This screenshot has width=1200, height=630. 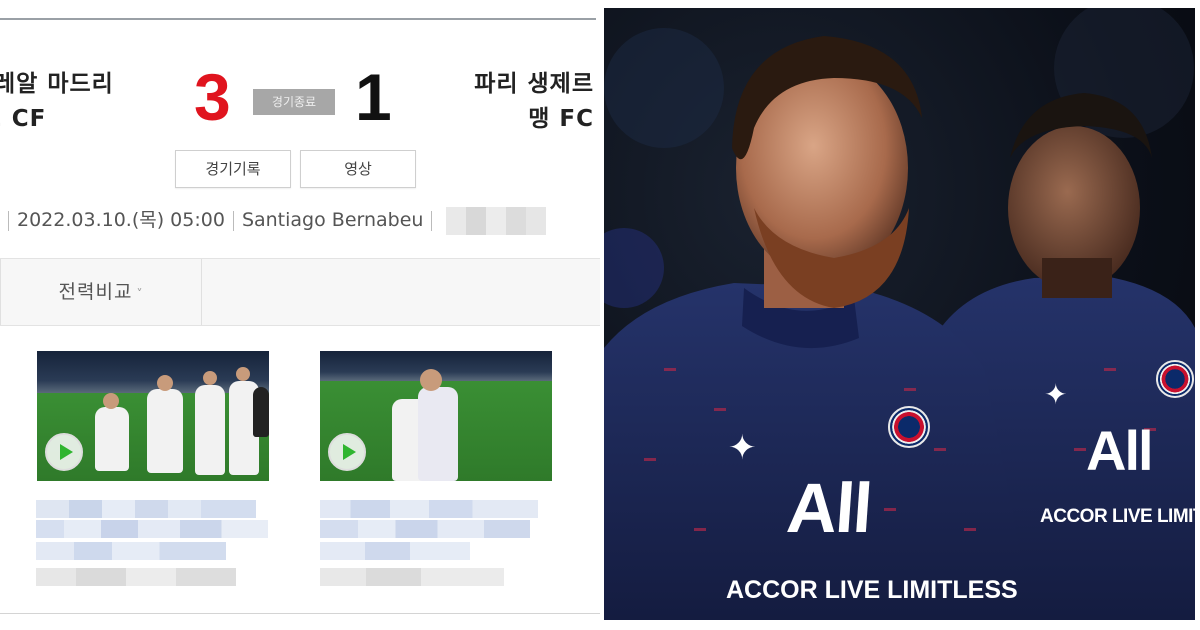 What do you see at coordinates (1077, 278) in the screenshot?
I see `back-player-neck` at bounding box center [1077, 278].